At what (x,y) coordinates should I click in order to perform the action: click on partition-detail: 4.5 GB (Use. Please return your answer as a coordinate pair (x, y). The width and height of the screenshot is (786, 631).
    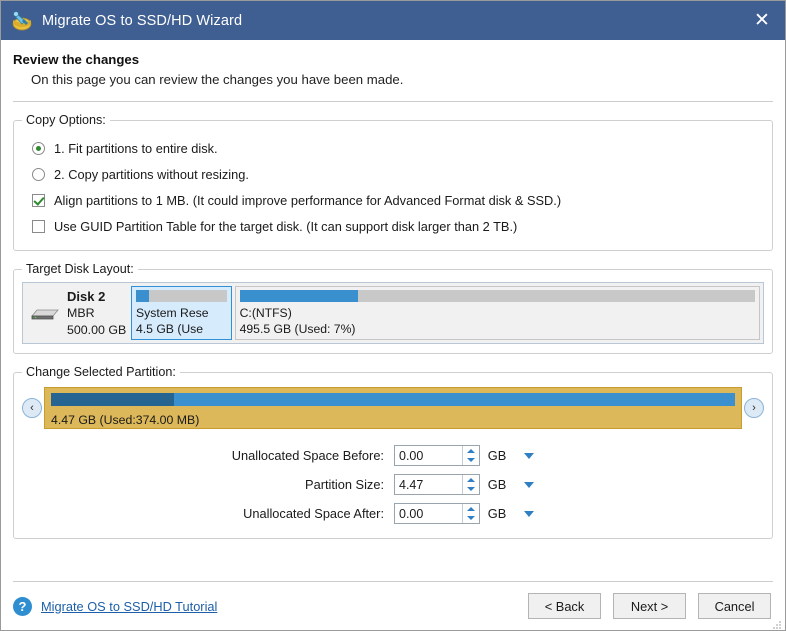
    Looking at the image, I should click on (170, 329).